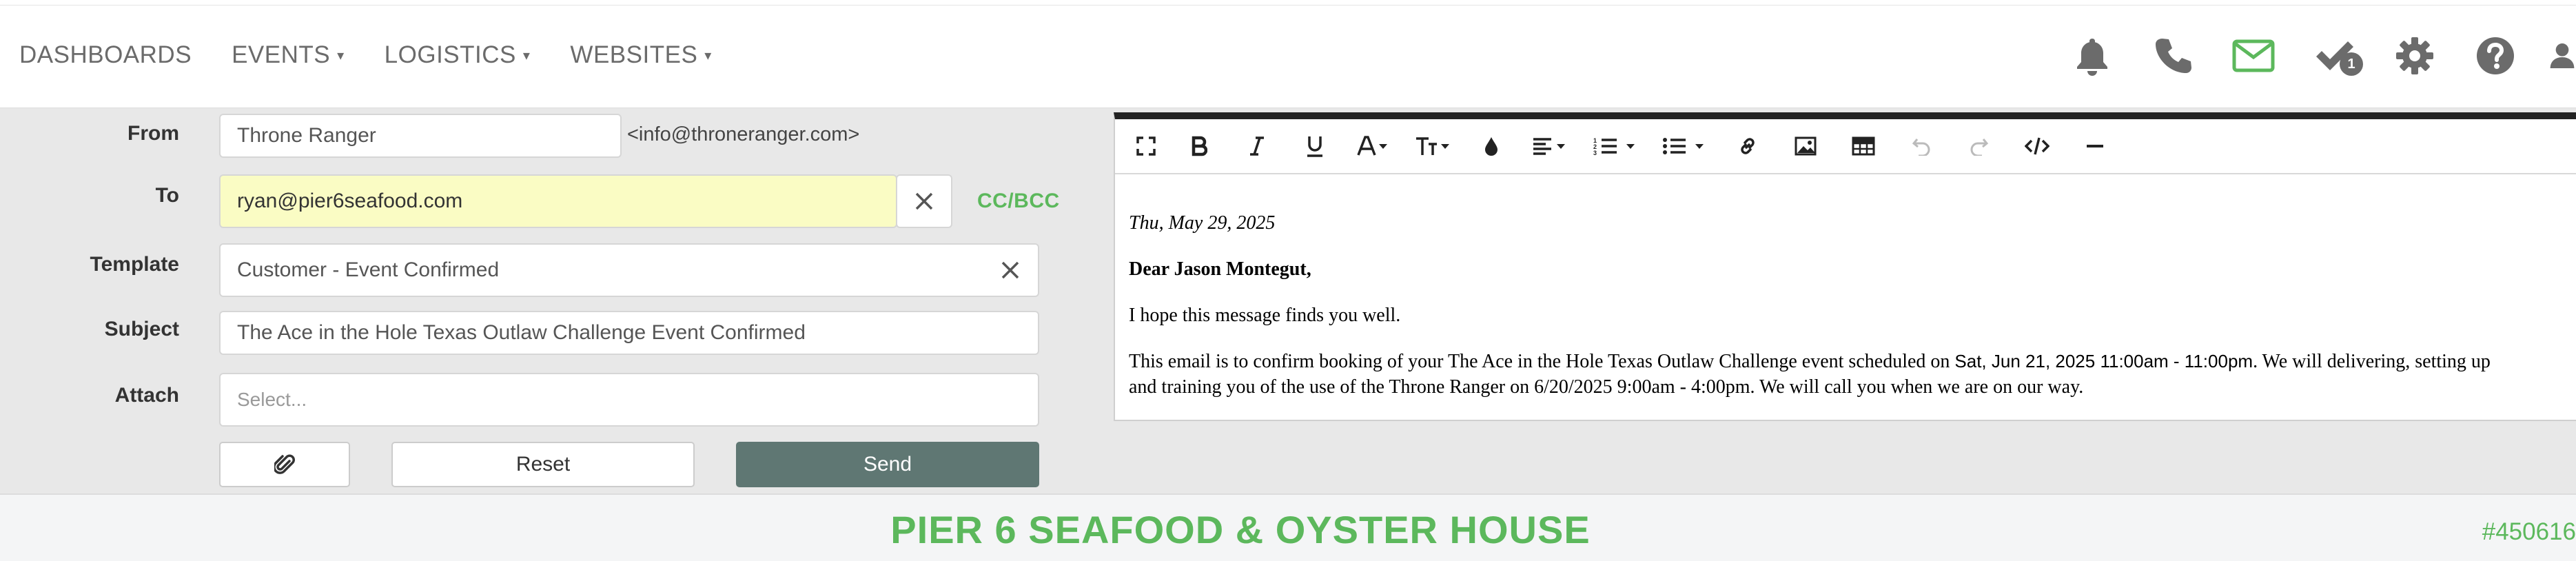 The height and width of the screenshot is (561, 2576). What do you see at coordinates (1615, 146) in the screenshot?
I see `ordered-list-icon: 123` at bounding box center [1615, 146].